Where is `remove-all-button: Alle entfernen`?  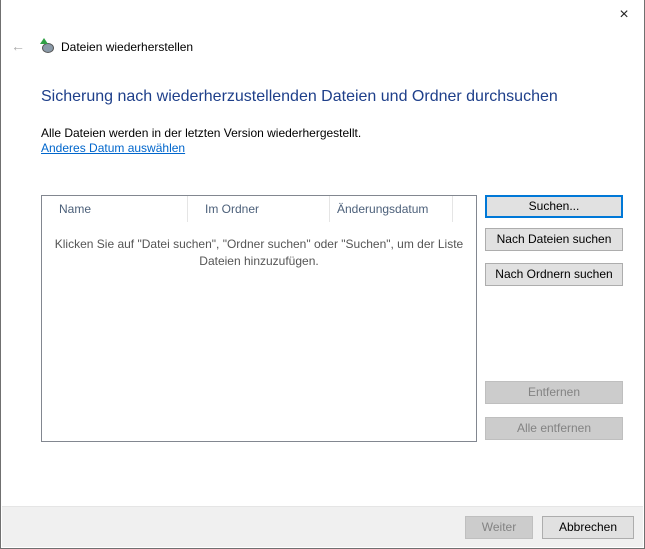
remove-all-button: Alle entfernen is located at coordinates (554, 428).